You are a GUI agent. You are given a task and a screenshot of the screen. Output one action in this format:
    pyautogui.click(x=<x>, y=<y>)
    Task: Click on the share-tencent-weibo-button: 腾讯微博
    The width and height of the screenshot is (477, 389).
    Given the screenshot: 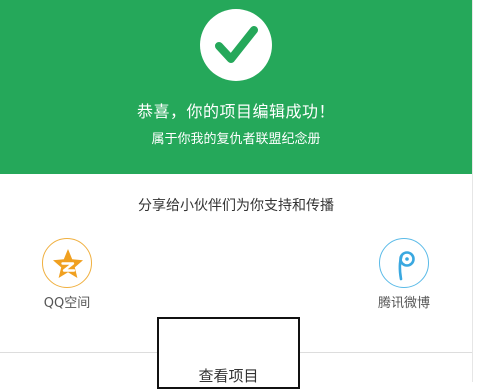 What is the action you would take?
    pyautogui.click(x=404, y=275)
    